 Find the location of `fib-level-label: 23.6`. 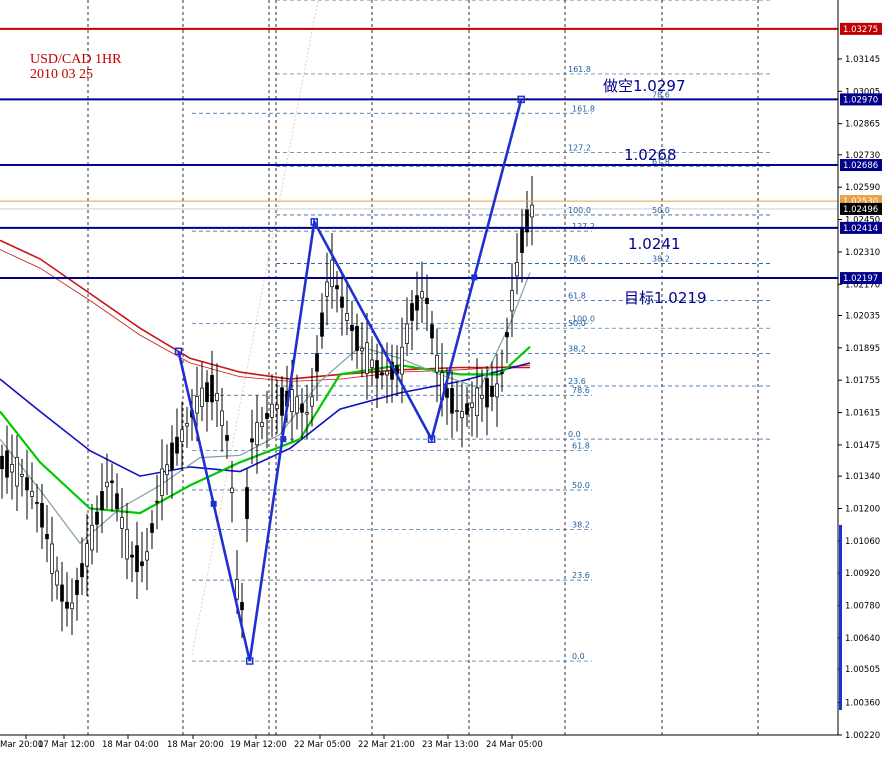

fib-level-label: 23.6 is located at coordinates (577, 381).